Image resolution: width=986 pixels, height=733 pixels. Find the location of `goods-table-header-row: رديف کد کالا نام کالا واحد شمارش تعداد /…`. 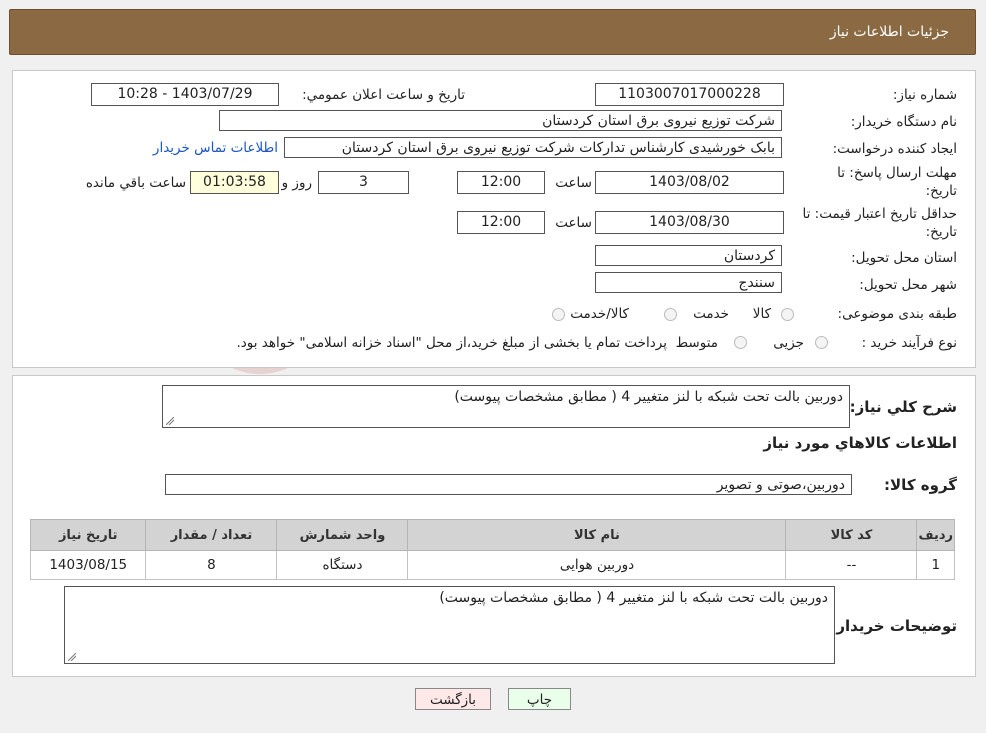

goods-table-header-row: رديف کد کالا نام کالا واحد شمارش تعداد /… is located at coordinates (492, 535).